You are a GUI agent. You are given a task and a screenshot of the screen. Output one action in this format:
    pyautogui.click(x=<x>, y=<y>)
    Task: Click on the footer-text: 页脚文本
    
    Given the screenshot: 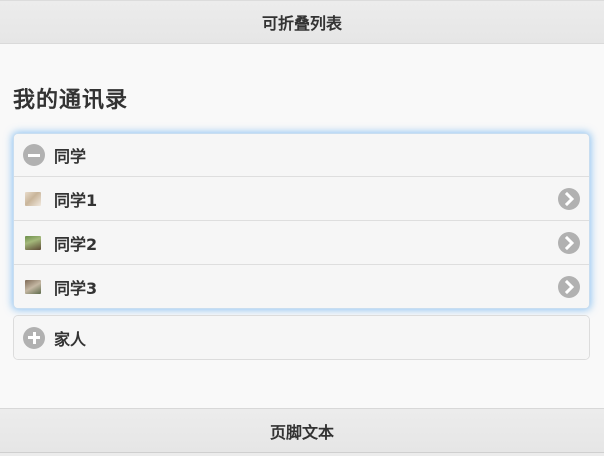 What is the action you would take?
    pyautogui.click(x=301, y=432)
    